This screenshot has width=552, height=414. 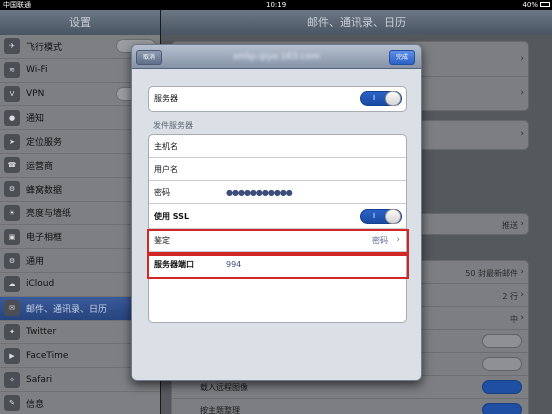 What do you see at coordinates (44, 143) in the screenshot?
I see `sidebar-item-label: 定位服务` at bounding box center [44, 143].